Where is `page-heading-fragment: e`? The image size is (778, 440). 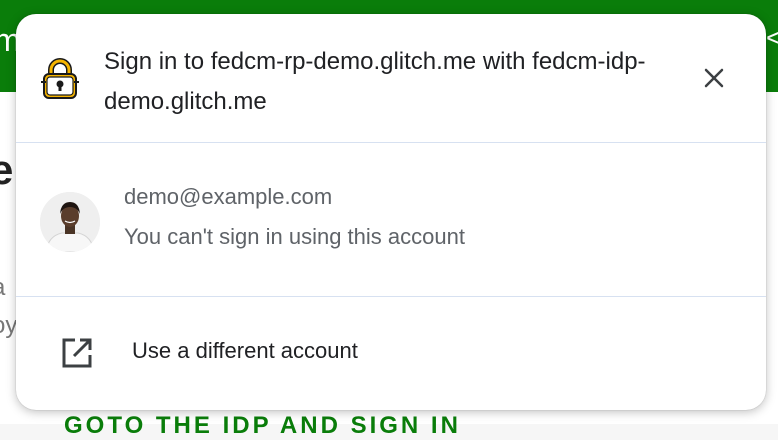 page-heading-fragment: e is located at coordinates (7, 169).